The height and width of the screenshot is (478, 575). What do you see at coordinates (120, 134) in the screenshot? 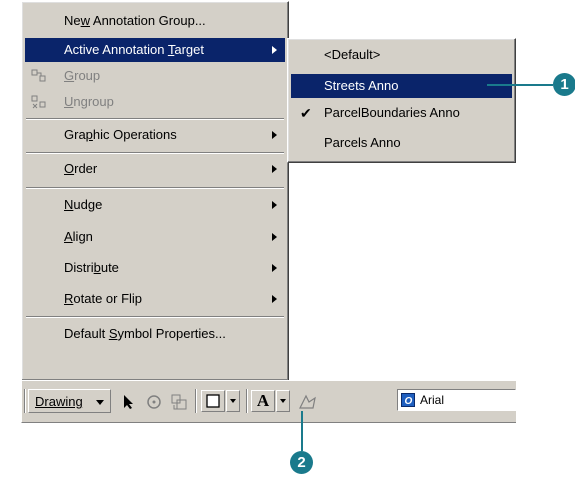
I see `menu-item-label: Graphic Operations` at bounding box center [120, 134].